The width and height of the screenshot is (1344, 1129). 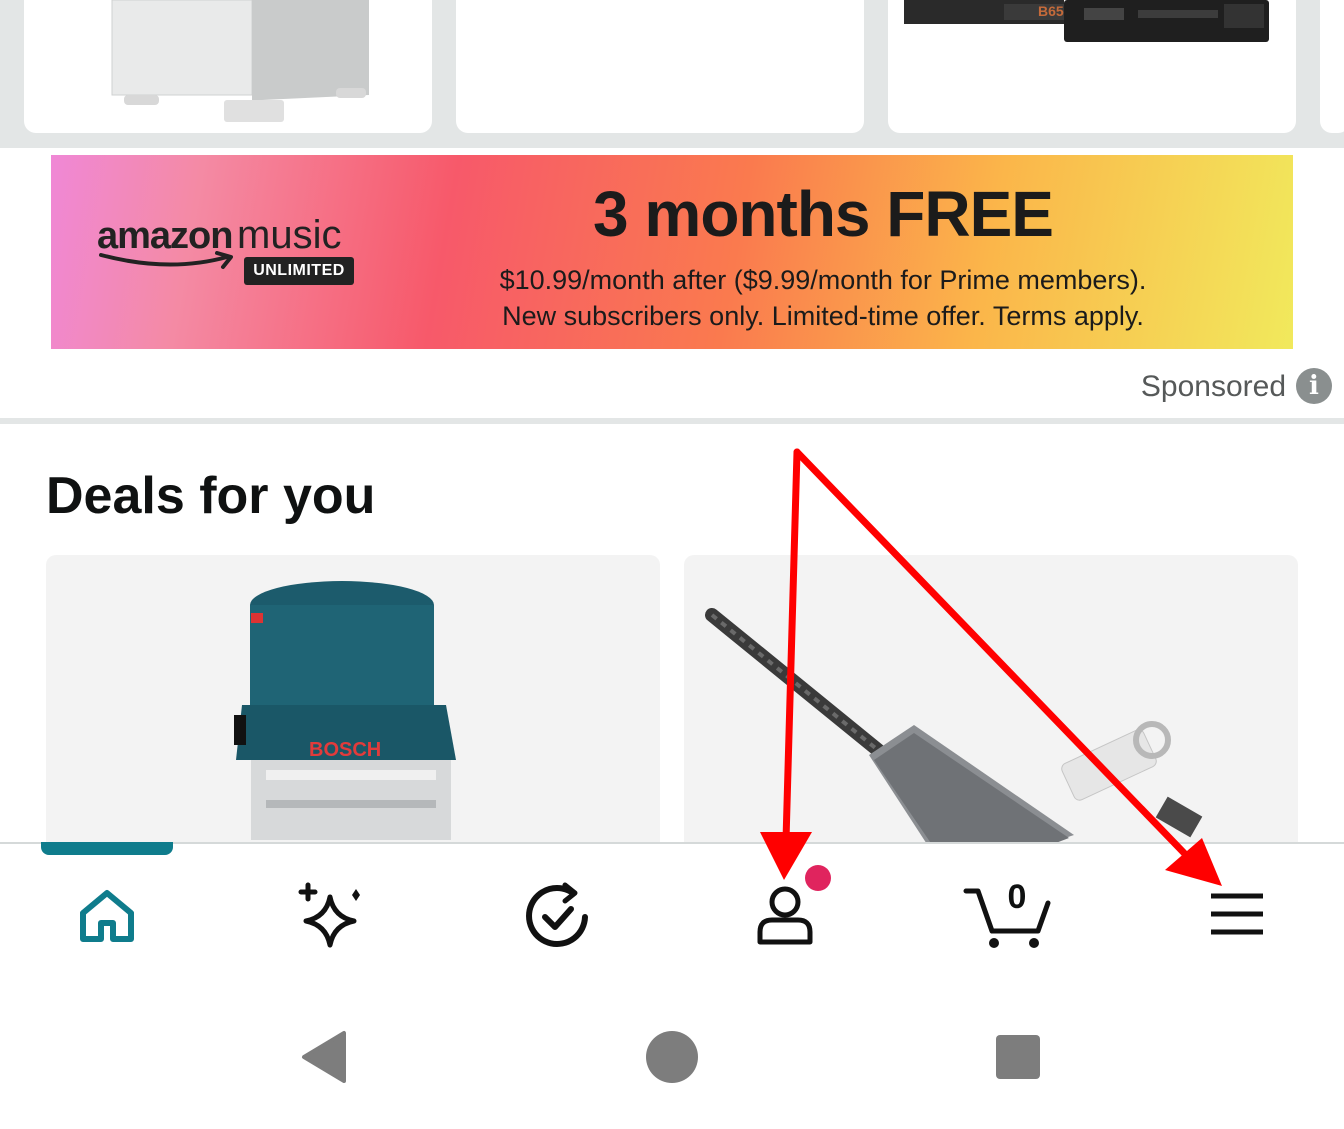 I want to click on annotation-arrows, so click(x=991, y=667).